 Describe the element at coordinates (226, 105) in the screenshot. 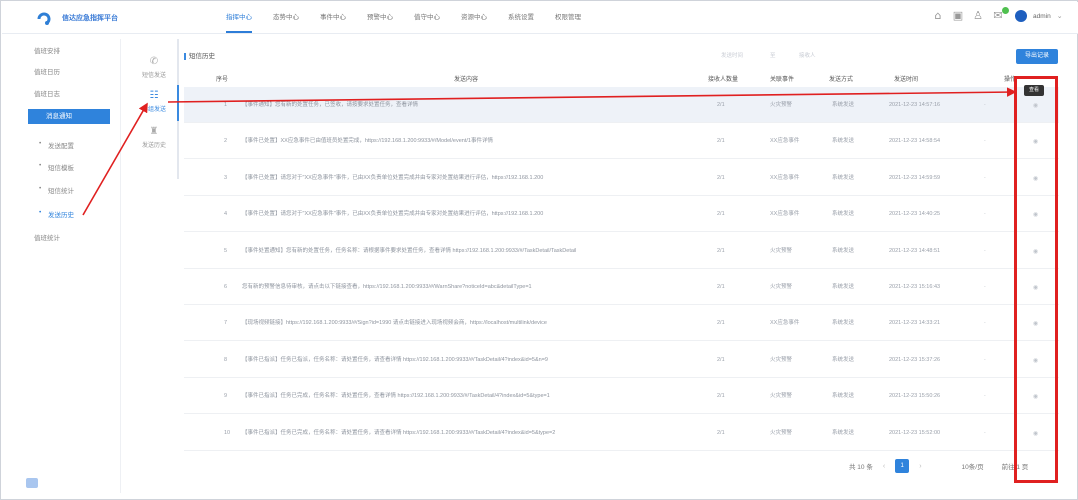

I see `cell-n: 1` at that location.